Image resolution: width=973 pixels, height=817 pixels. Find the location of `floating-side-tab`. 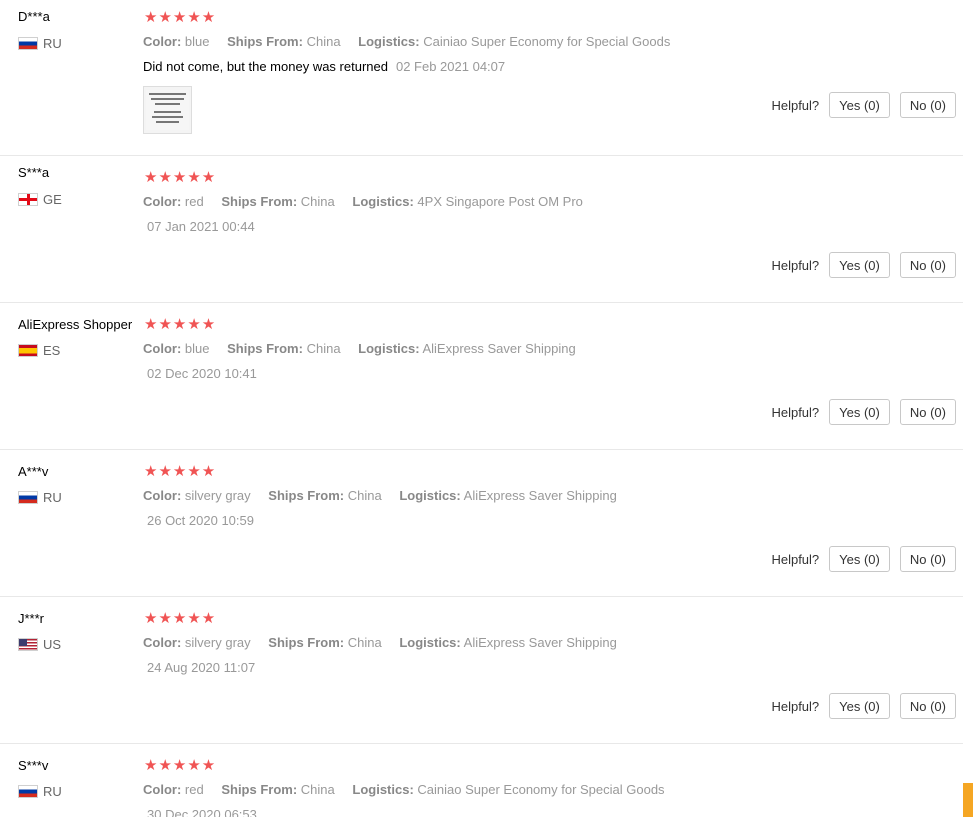

floating-side-tab is located at coordinates (968, 800).